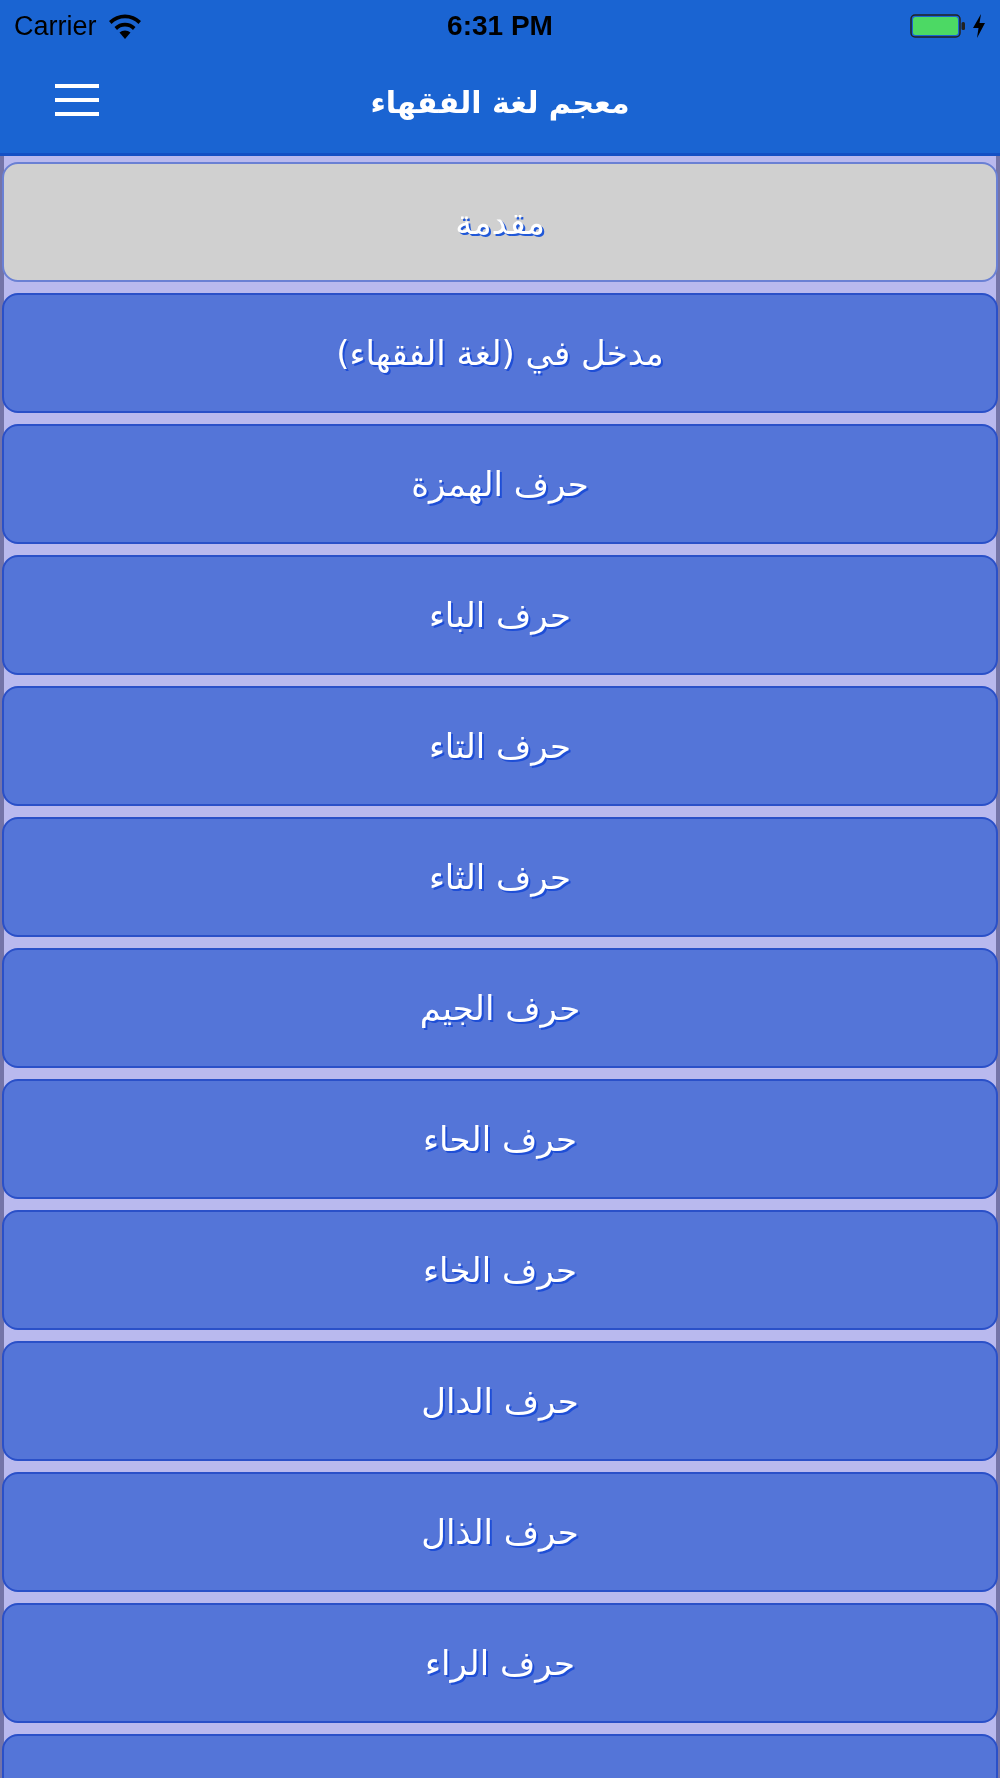  What do you see at coordinates (500, 1401) in the screenshot?
I see `list-item-button: حرف الدال` at bounding box center [500, 1401].